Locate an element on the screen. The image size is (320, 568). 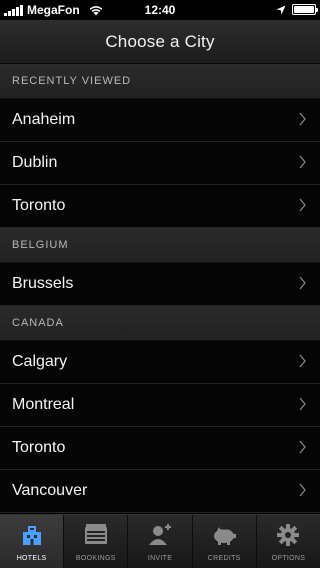
tab-invite: INVITE is located at coordinates (160, 541).